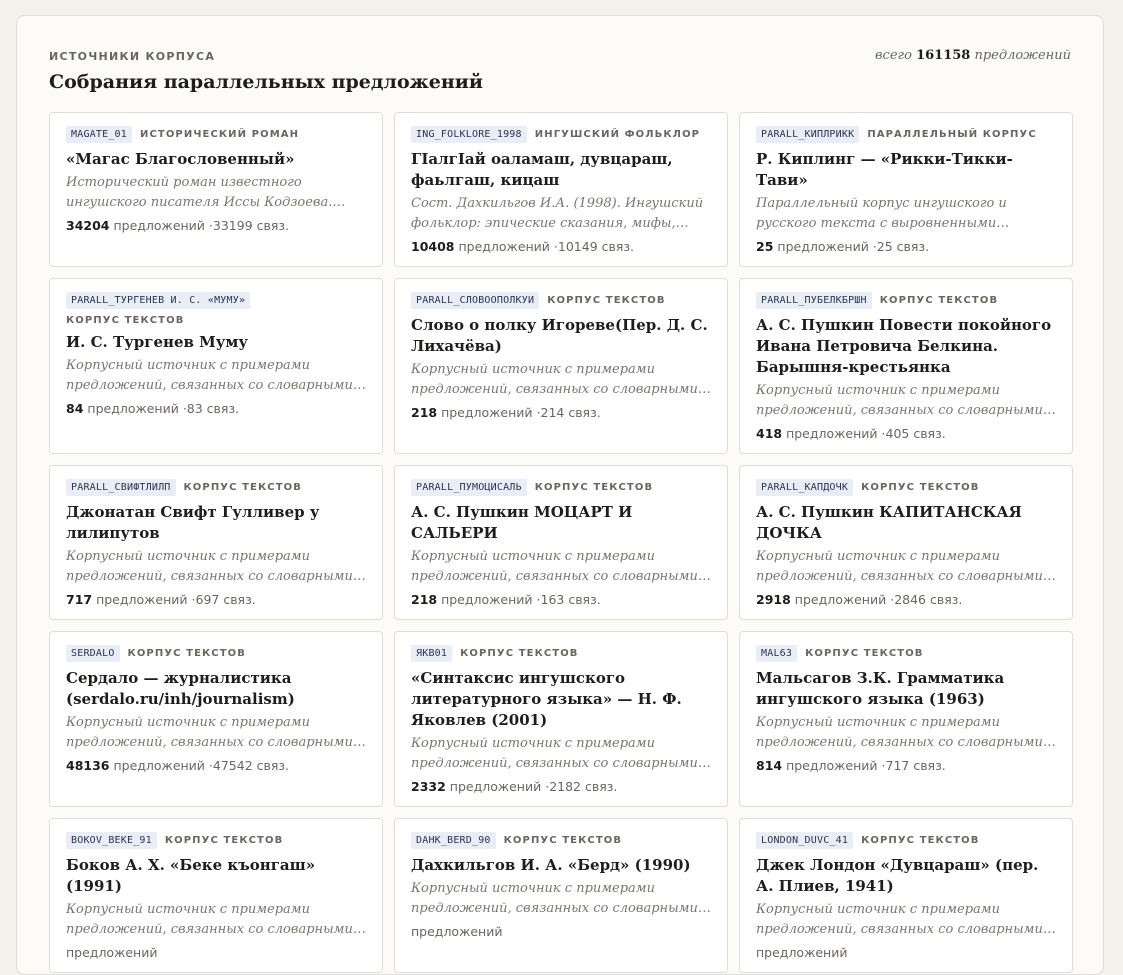 Image resolution: width=1123 pixels, height=975 pixels. What do you see at coordinates (453, 840) in the screenshot?
I see `source-code-badge: DAHK_BERD_90` at bounding box center [453, 840].